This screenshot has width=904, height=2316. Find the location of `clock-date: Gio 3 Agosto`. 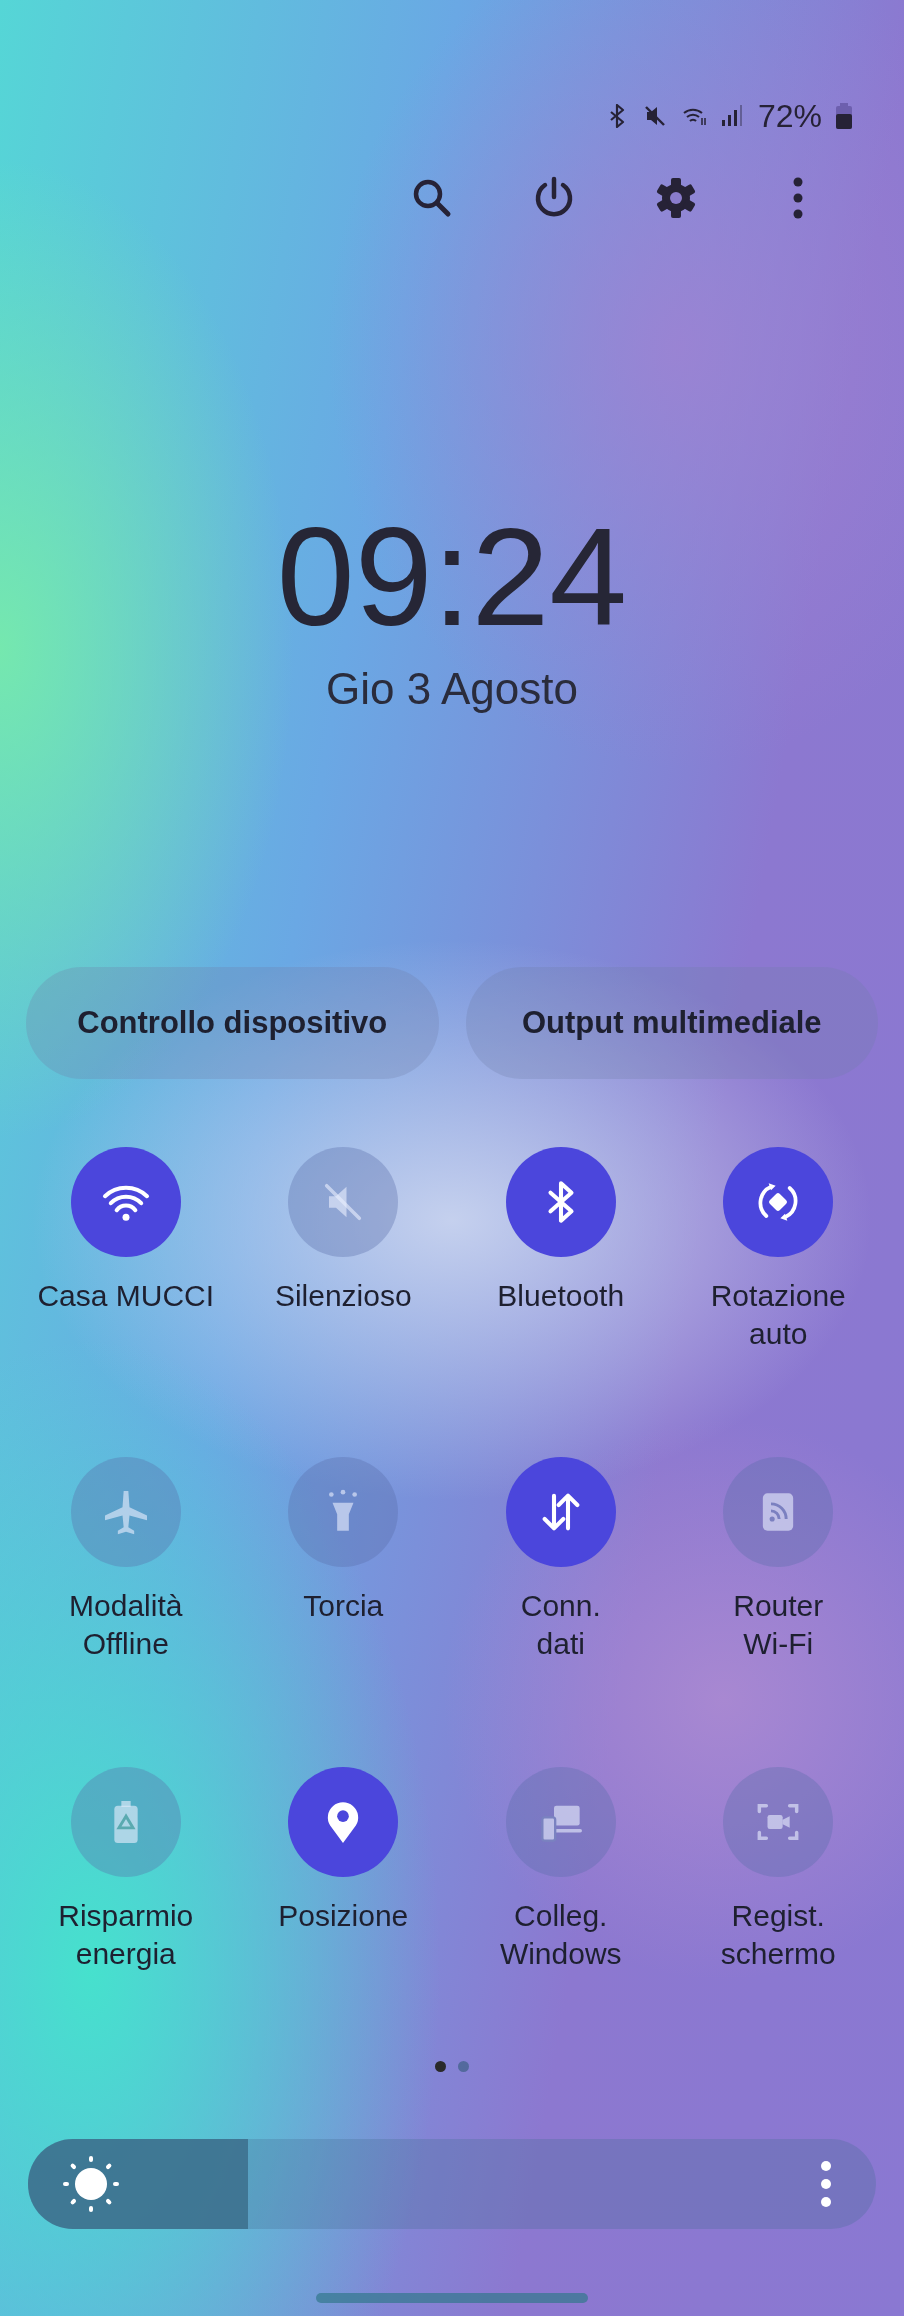

clock-date: Gio 3 Agosto is located at coordinates (452, 689).